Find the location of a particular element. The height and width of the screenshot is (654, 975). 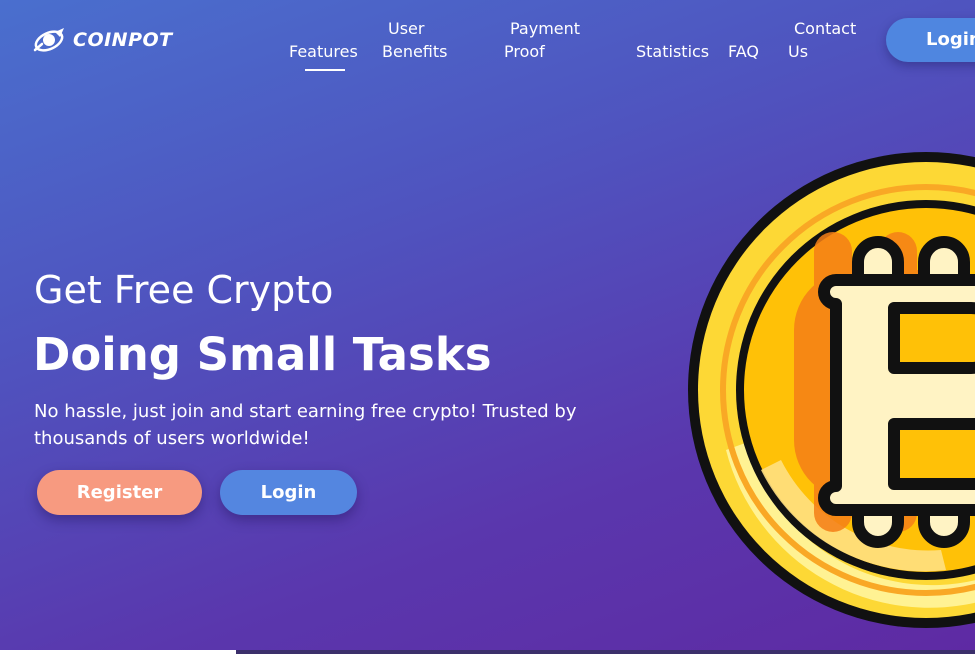

nav-item-label: Benefits is located at coordinates (415, 51).